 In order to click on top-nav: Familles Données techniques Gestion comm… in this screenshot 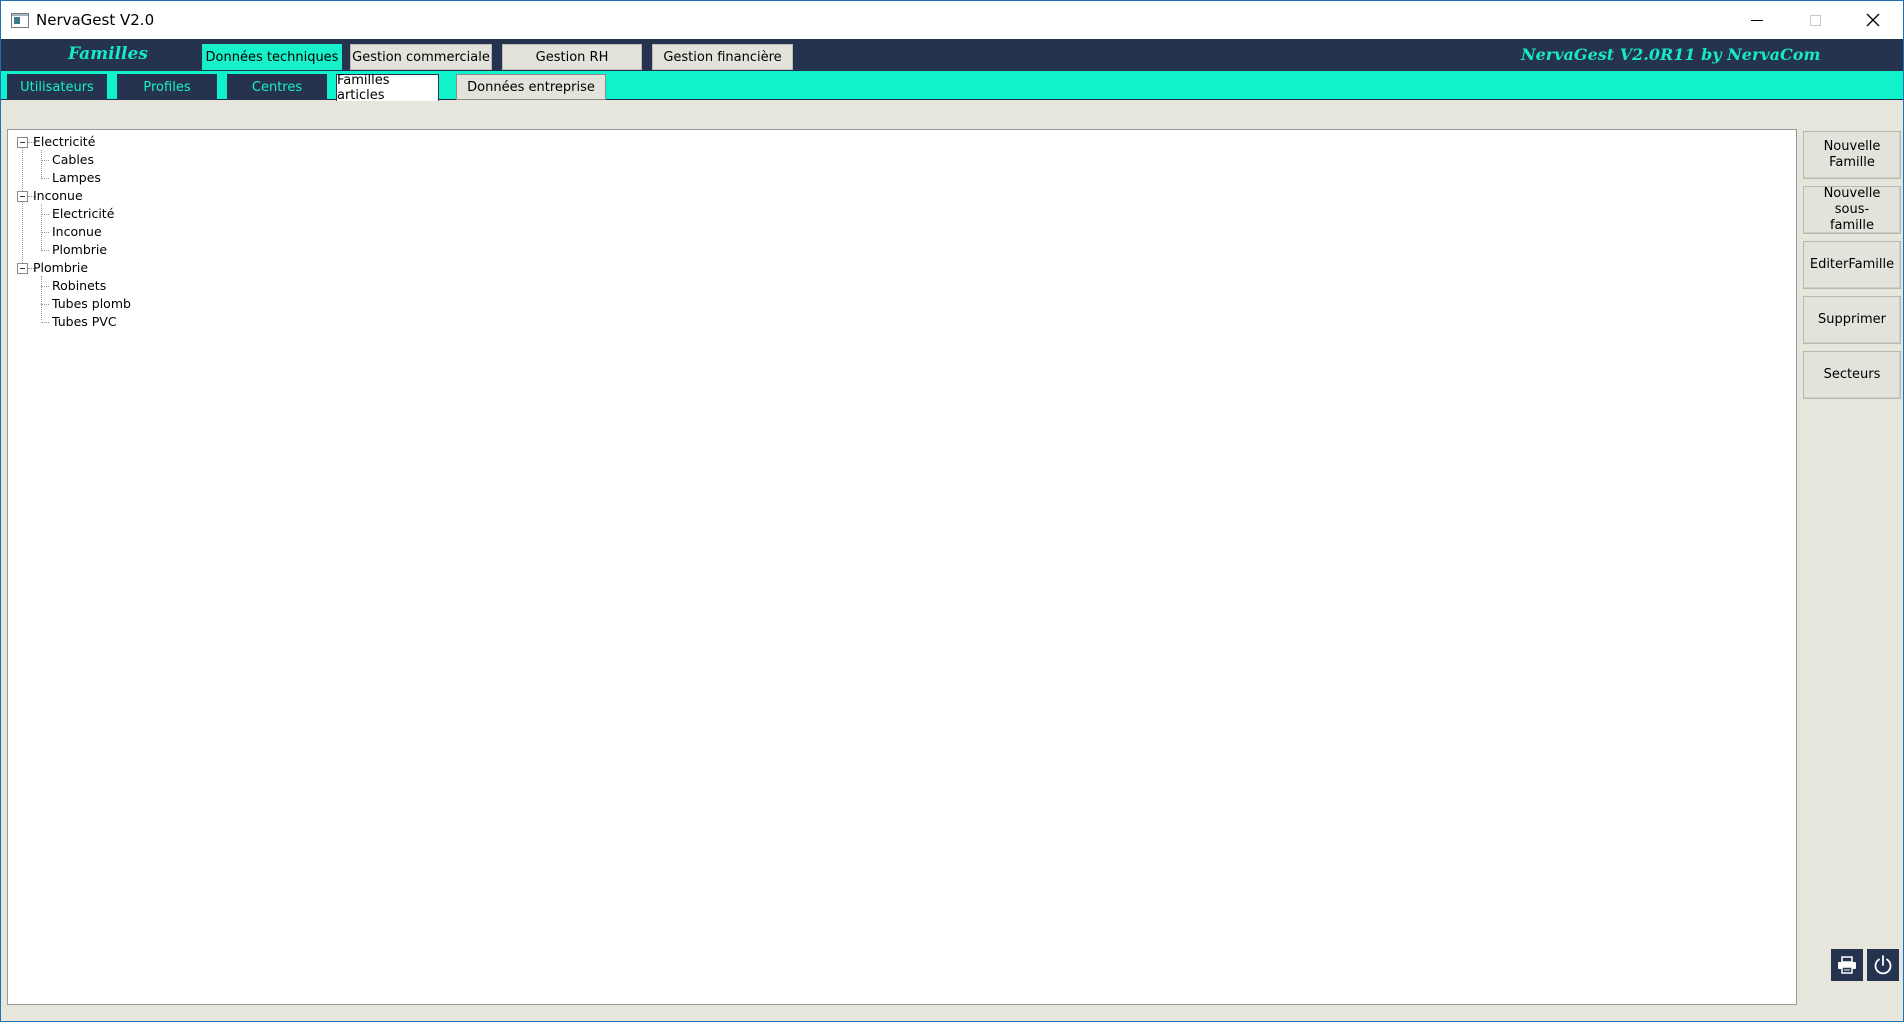, I will do `click(952, 55)`.